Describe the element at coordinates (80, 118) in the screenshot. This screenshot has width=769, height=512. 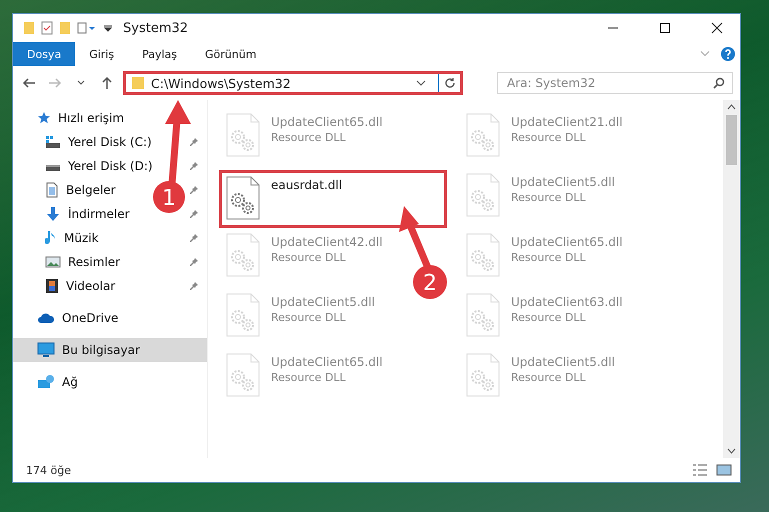
I see `sidebar-item: Hızlı erişim` at that location.